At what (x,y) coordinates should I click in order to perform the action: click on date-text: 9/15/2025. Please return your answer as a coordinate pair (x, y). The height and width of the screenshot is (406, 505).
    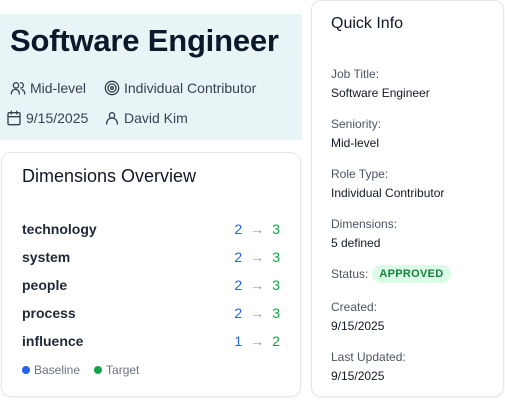
    Looking at the image, I should click on (57, 118).